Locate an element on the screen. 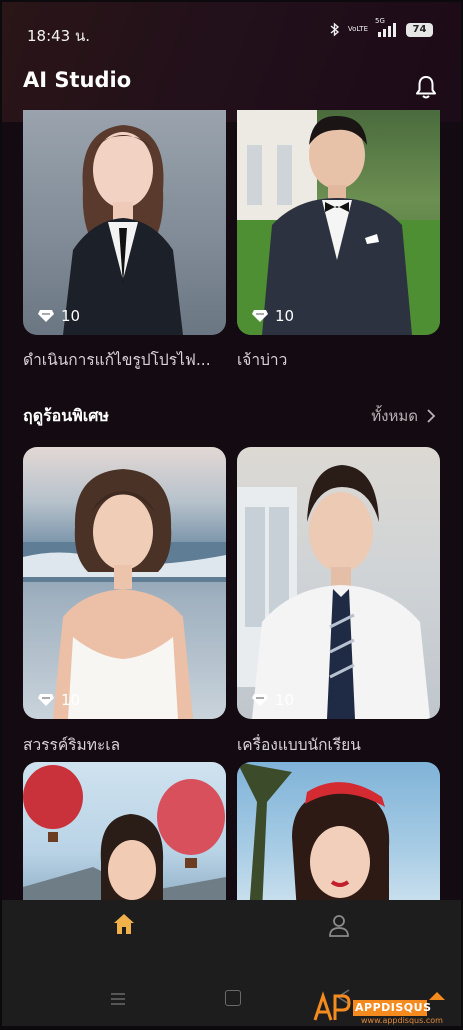 This screenshot has height=1030, width=463. balloon-woman-image is located at coordinates (124, 838).